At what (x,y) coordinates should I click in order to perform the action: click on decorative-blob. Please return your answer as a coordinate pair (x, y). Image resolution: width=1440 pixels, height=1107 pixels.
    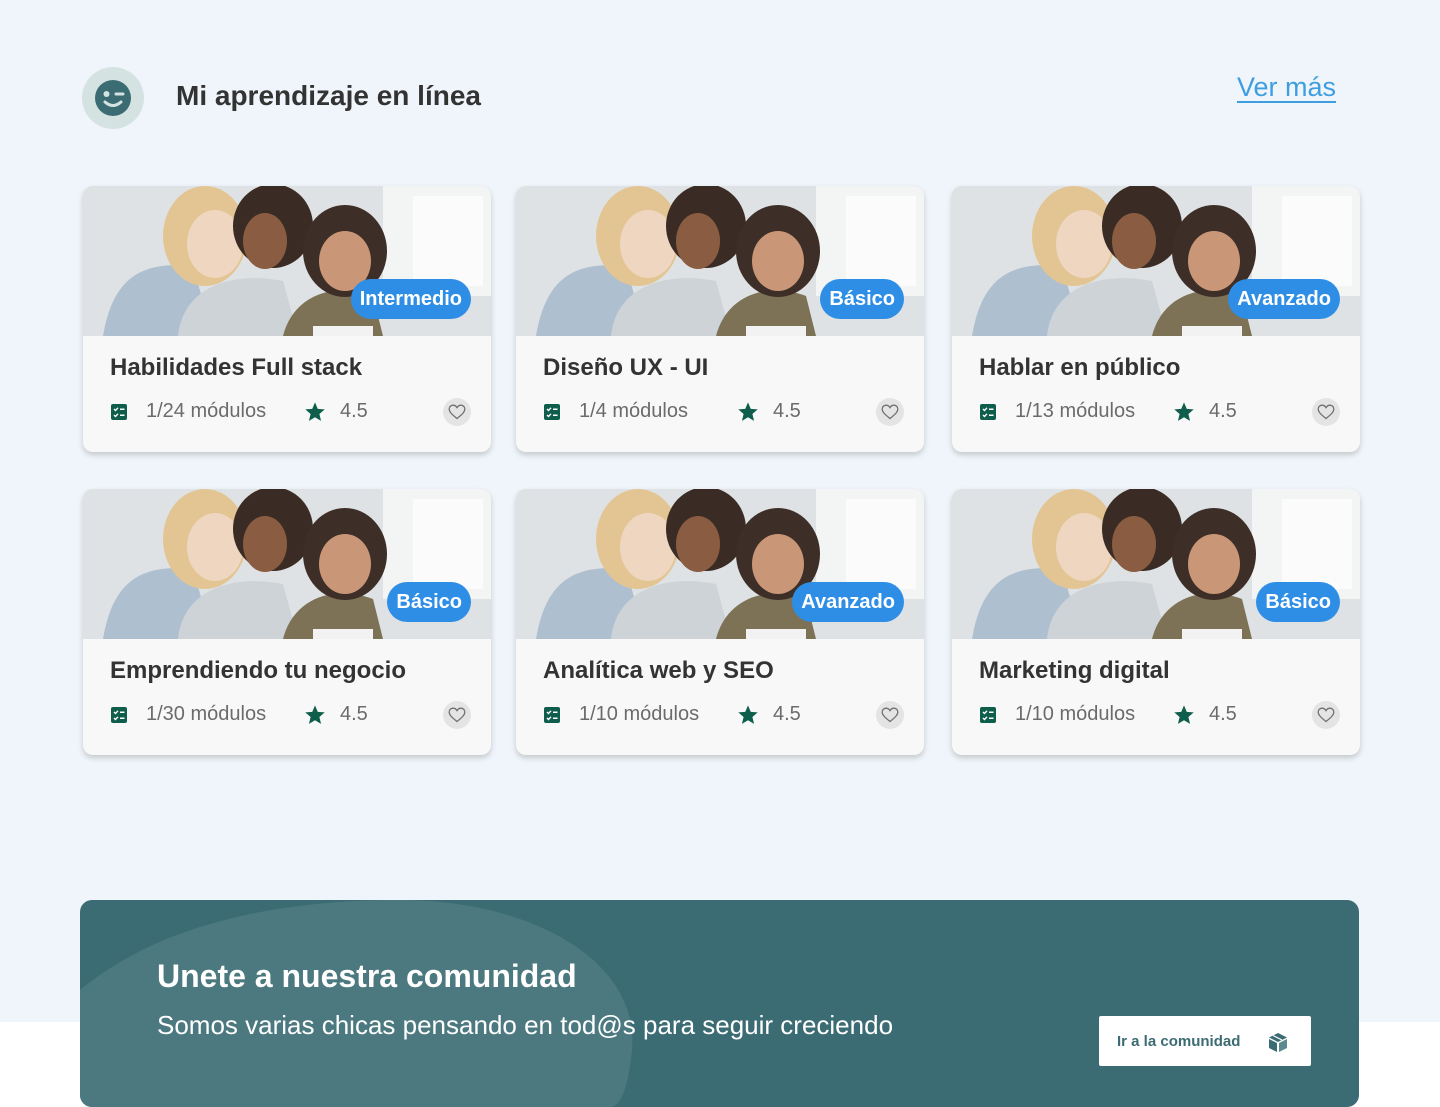
    Looking at the image, I should click on (356, 1003).